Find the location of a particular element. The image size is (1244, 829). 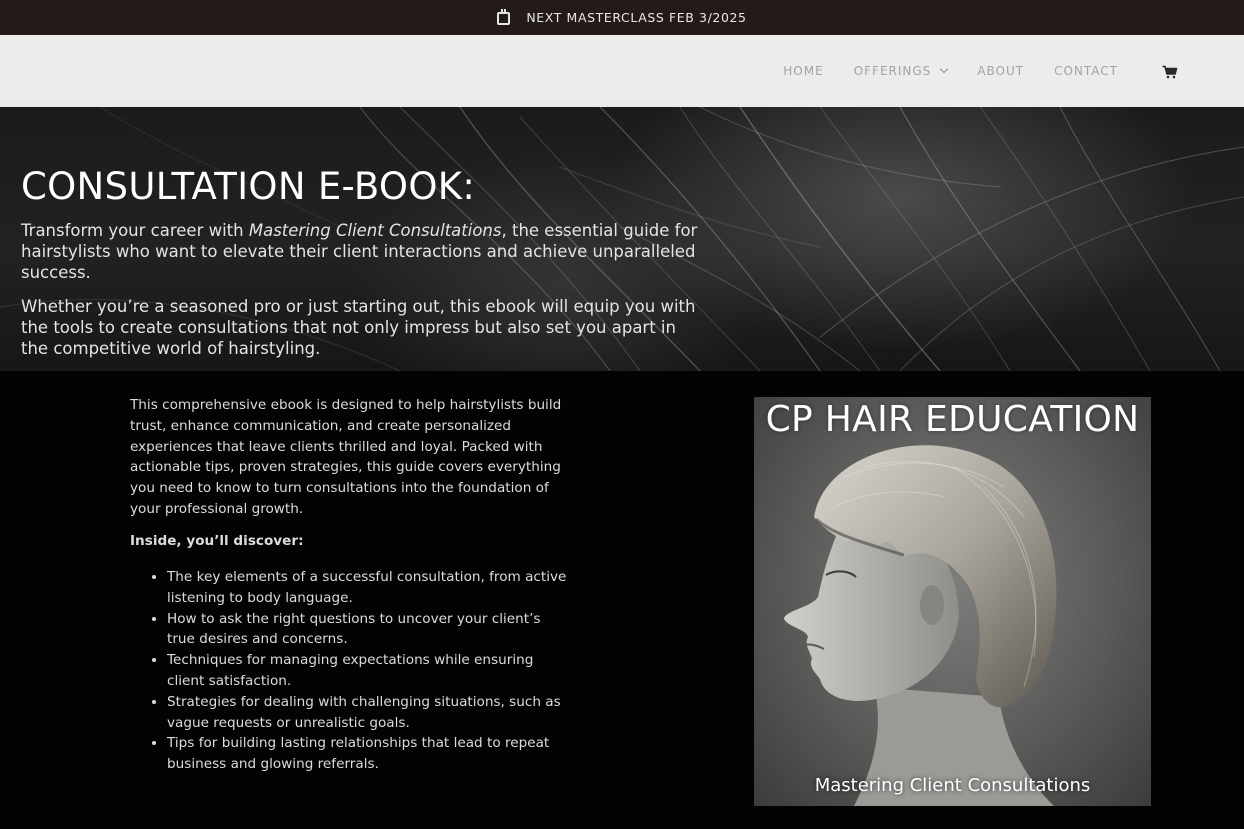

book-title-italic: Mastering Client Consultations is located at coordinates (375, 230).